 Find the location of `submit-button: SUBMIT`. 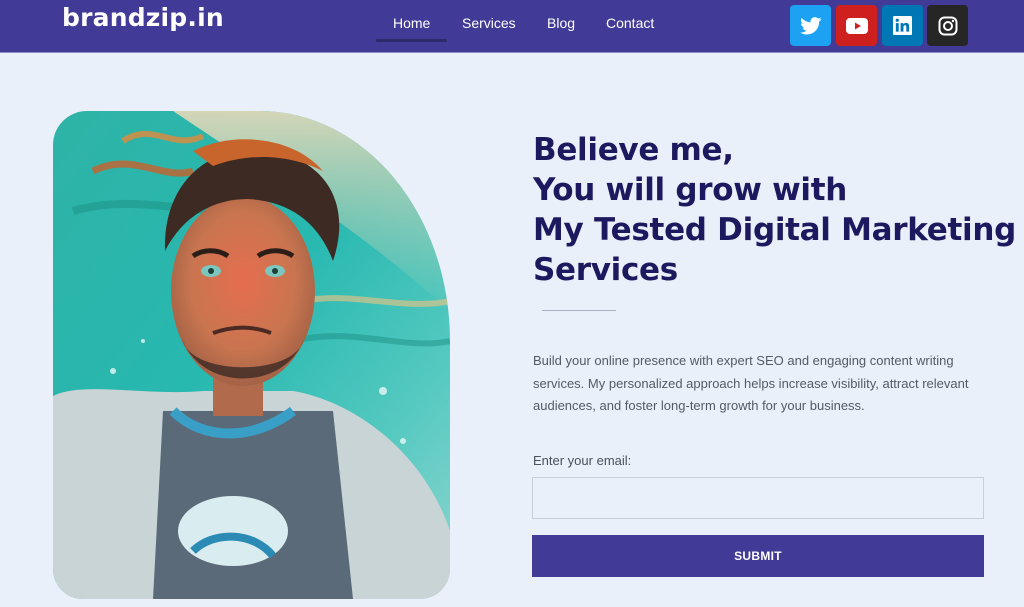

submit-button: SUBMIT is located at coordinates (758, 556).